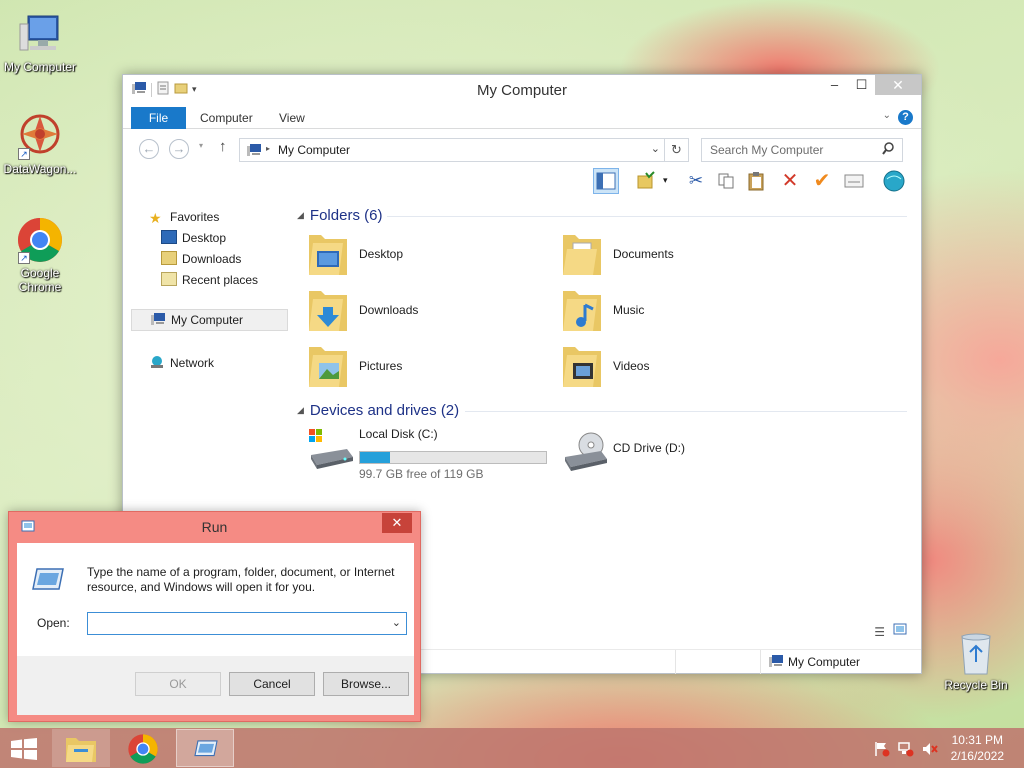  I want to click on music-folder-icon, so click(582, 310).